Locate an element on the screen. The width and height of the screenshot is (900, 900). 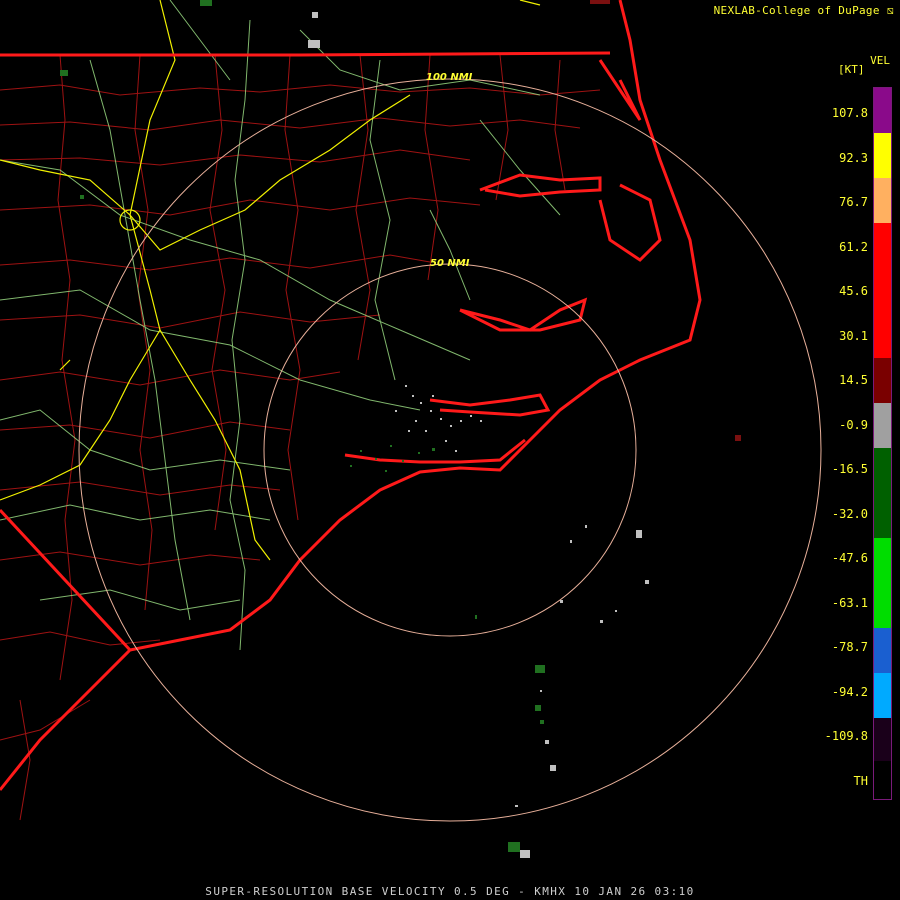
ring-label-50nmi: 50 NMI is located at coordinates (450, 263).